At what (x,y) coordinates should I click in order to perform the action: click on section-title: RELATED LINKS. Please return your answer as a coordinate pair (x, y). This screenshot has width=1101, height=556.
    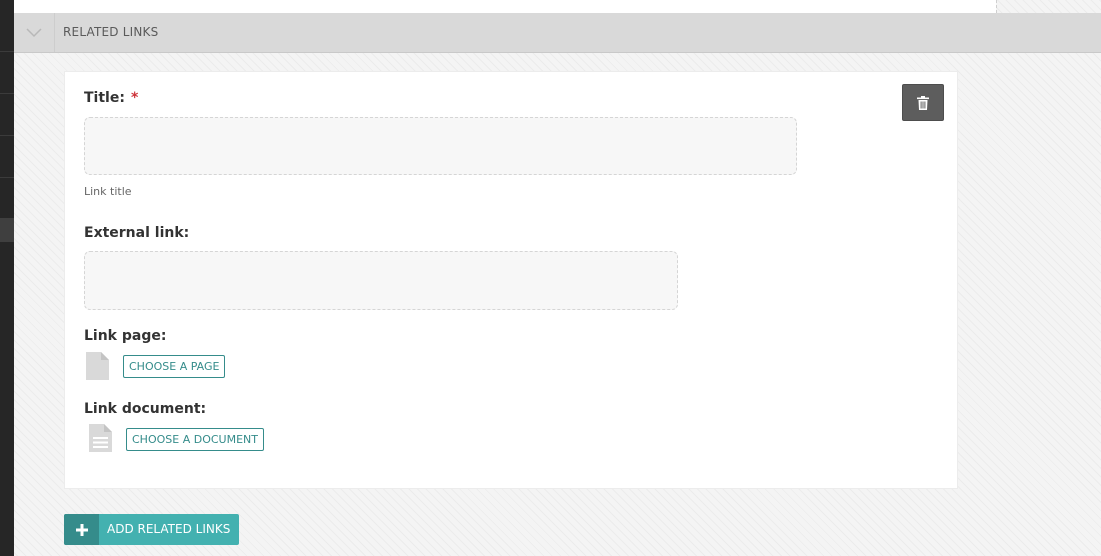
    Looking at the image, I should click on (111, 32).